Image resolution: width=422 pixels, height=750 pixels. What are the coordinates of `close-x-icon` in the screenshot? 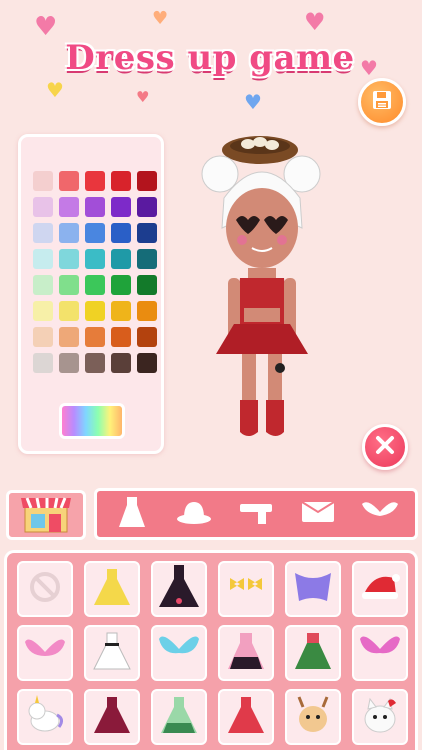 It's located at (385, 447).